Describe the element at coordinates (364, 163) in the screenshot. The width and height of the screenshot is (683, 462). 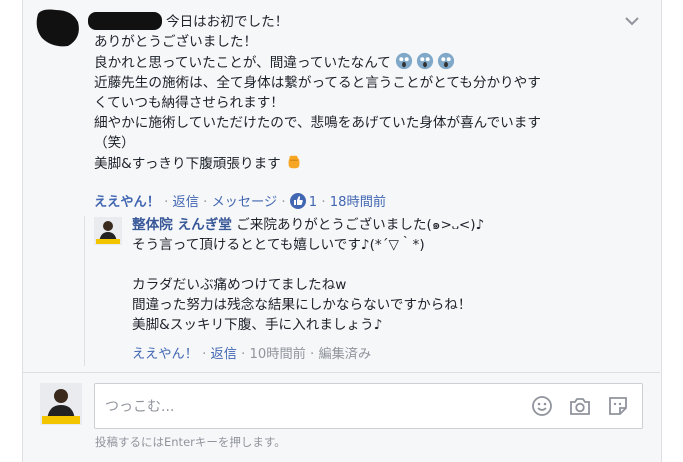
I see `comment-line-with-emoji: 美脚&すっきり下腹頑張ります` at that location.